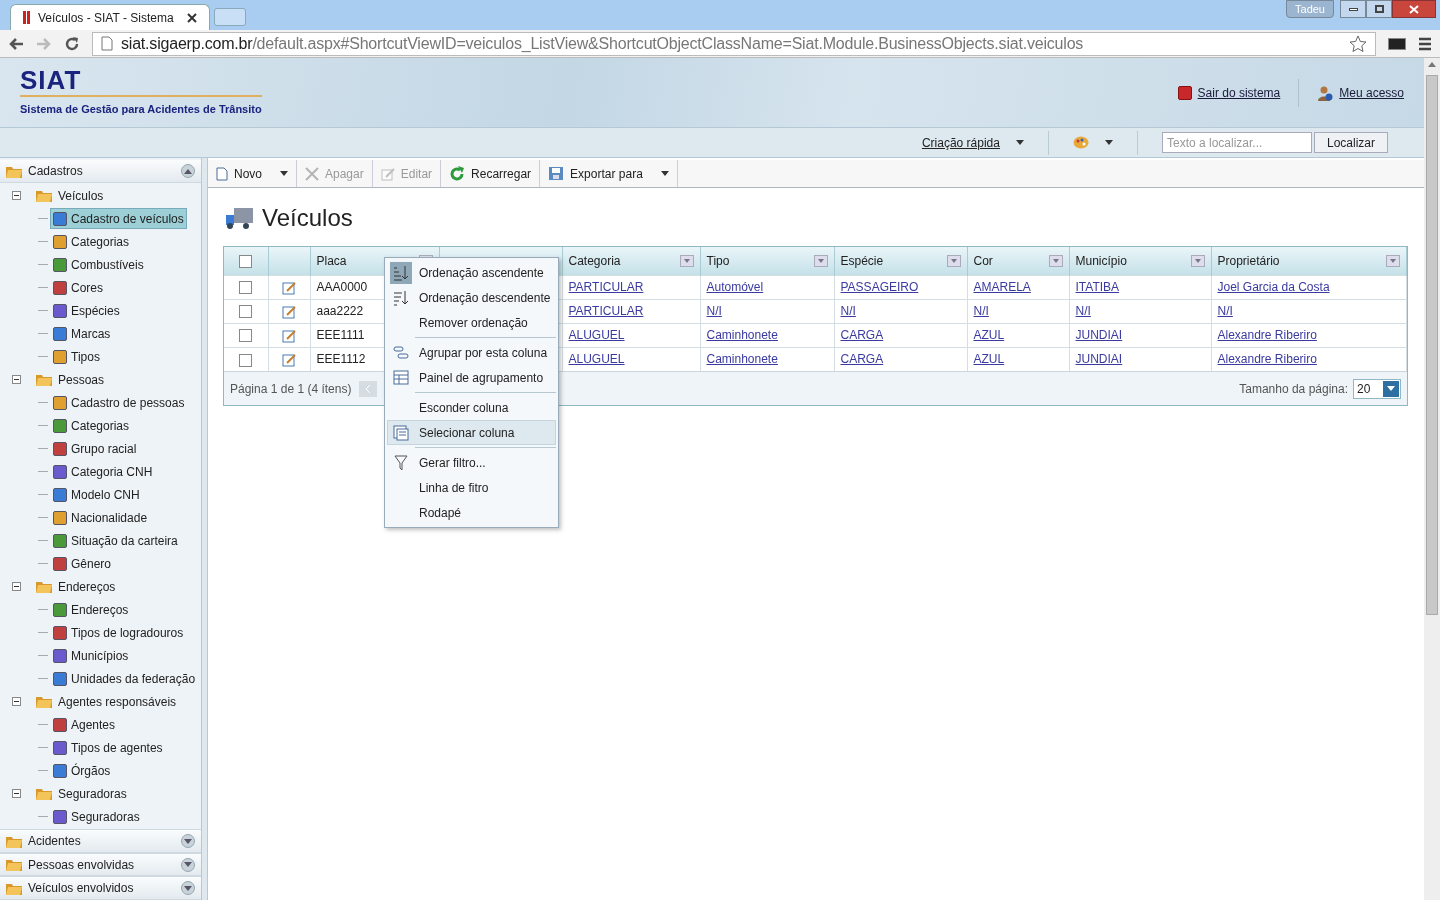  Describe the element at coordinates (96, 817) in the screenshot. I see `tree-item: Seguradoras` at that location.